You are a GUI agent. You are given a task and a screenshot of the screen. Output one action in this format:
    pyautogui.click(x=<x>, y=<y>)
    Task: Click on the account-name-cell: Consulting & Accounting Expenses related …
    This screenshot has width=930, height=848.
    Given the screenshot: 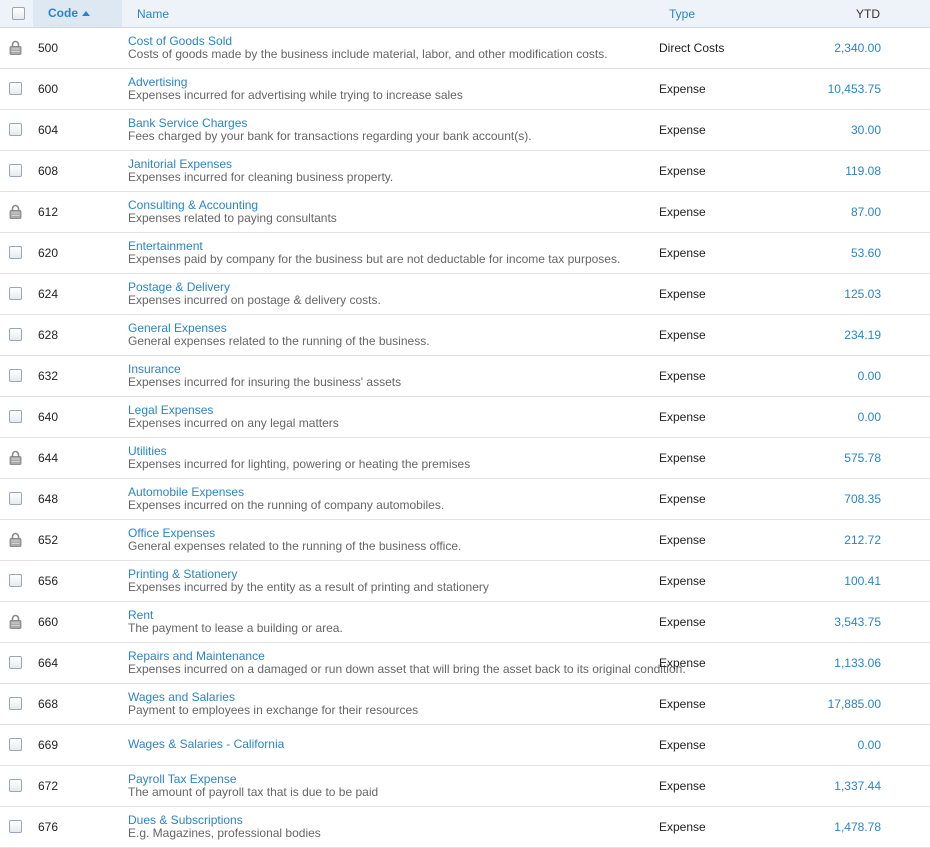 What is the action you would take?
    pyautogui.click(x=390, y=212)
    